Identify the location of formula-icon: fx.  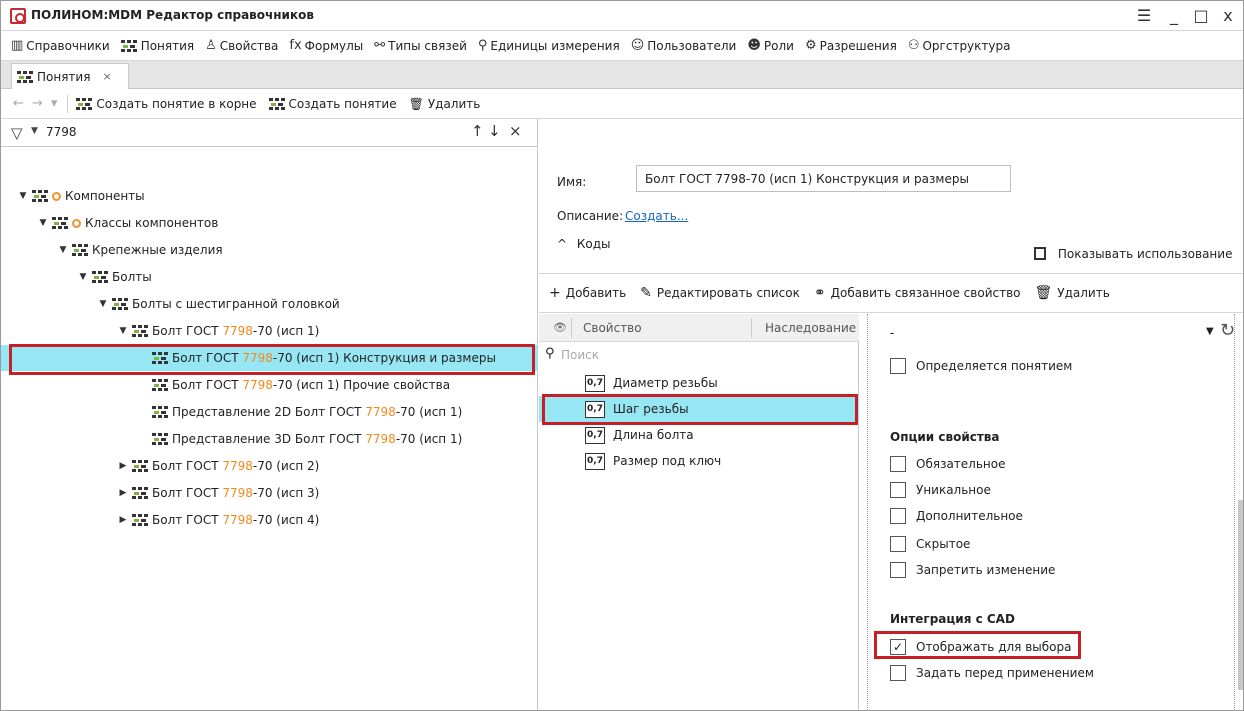
(295, 45).